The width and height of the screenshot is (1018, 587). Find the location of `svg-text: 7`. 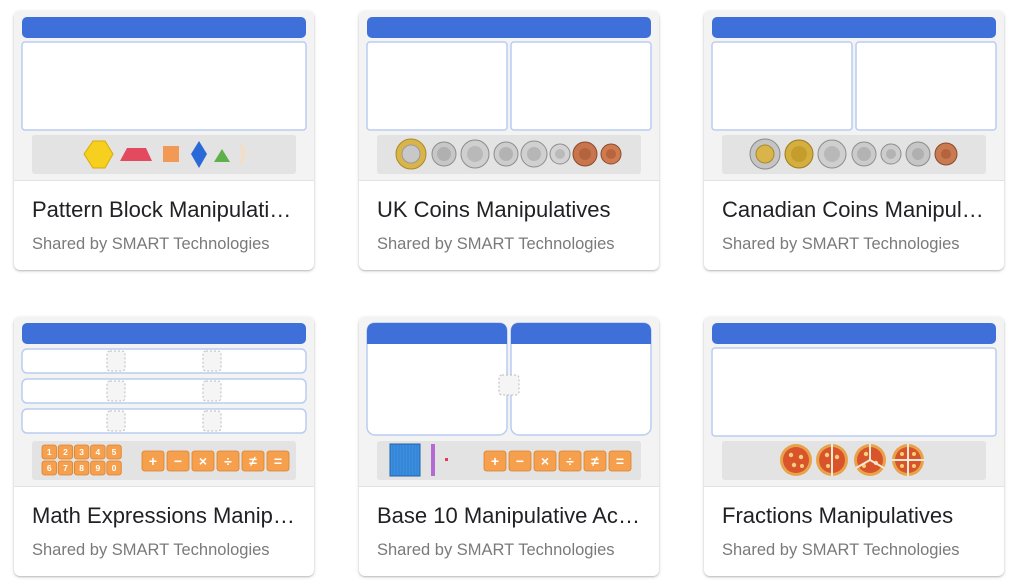

svg-text: 7 is located at coordinates (65, 468).